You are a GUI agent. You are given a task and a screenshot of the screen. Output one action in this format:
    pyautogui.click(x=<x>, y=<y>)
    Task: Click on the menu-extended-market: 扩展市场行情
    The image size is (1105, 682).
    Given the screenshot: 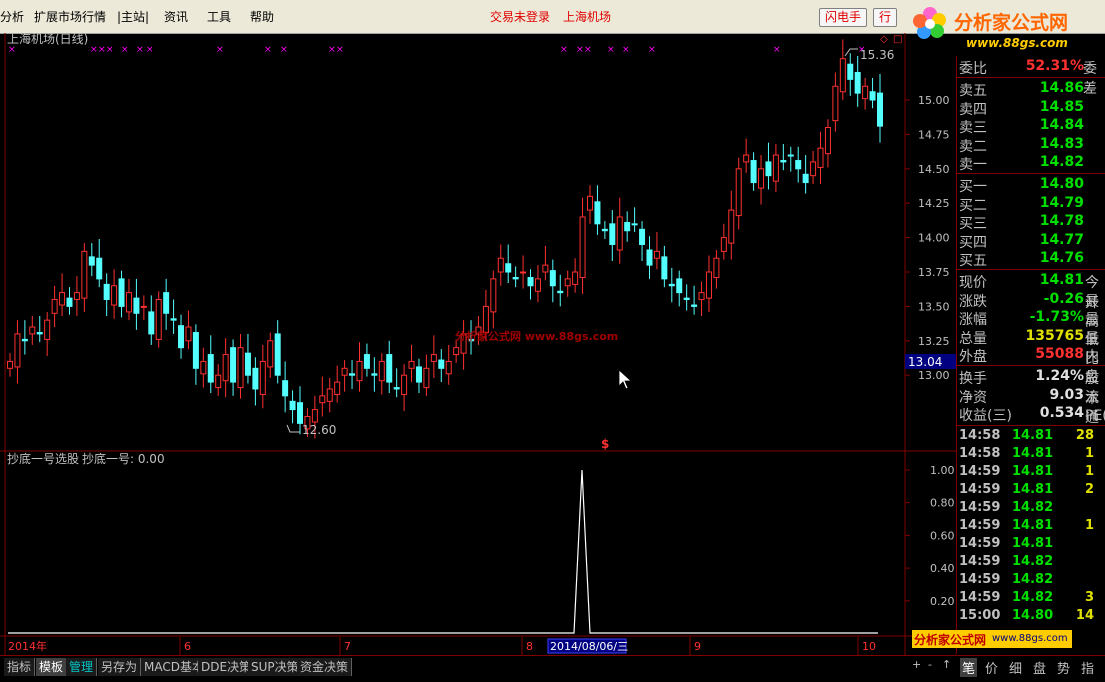 What is the action you would take?
    pyautogui.click(x=70, y=16)
    